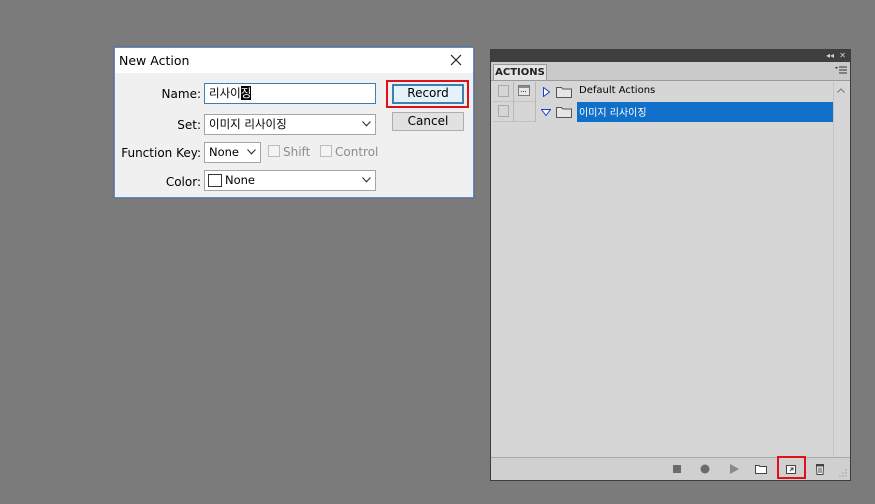  What do you see at coordinates (670, 71) in the screenshot?
I see `panel-tab-bar: ACTIONS` at bounding box center [670, 71].